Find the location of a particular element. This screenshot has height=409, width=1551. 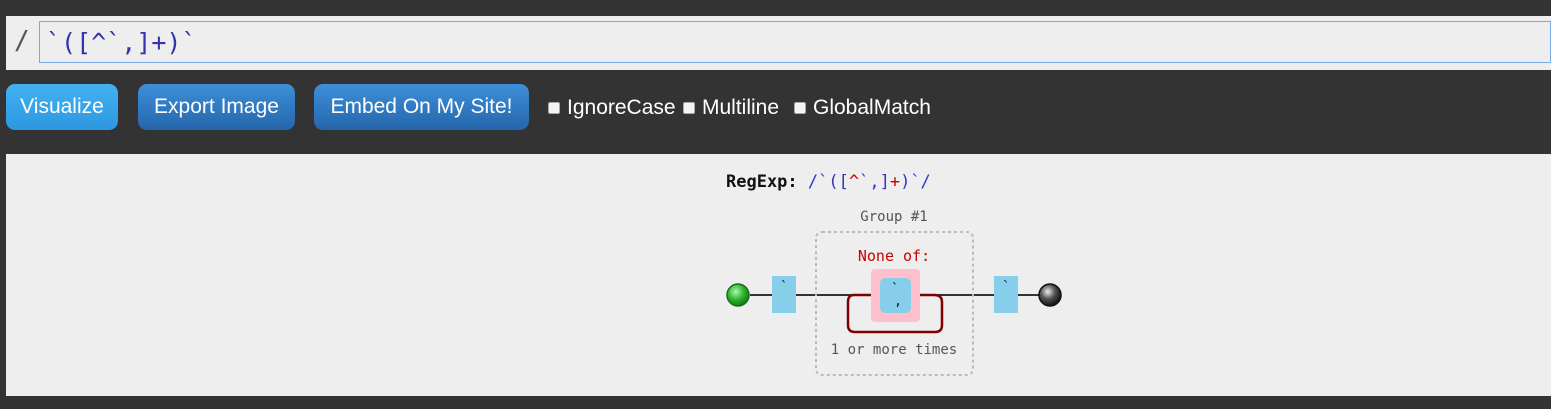

multiline-label: Multiline is located at coordinates (741, 107).